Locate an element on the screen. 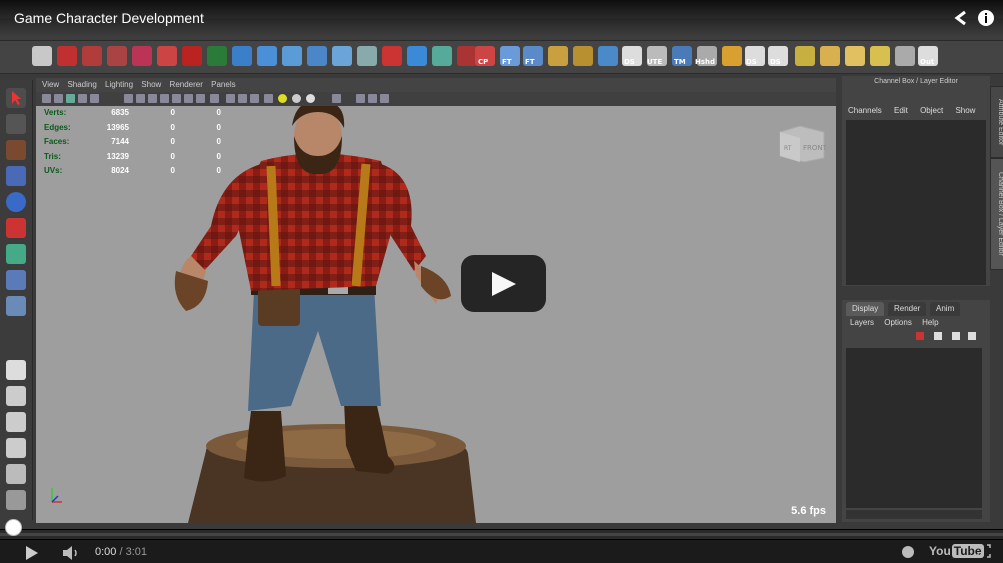 The width and height of the screenshot is (1003, 563). options-menu: Options is located at coordinates (898, 322).